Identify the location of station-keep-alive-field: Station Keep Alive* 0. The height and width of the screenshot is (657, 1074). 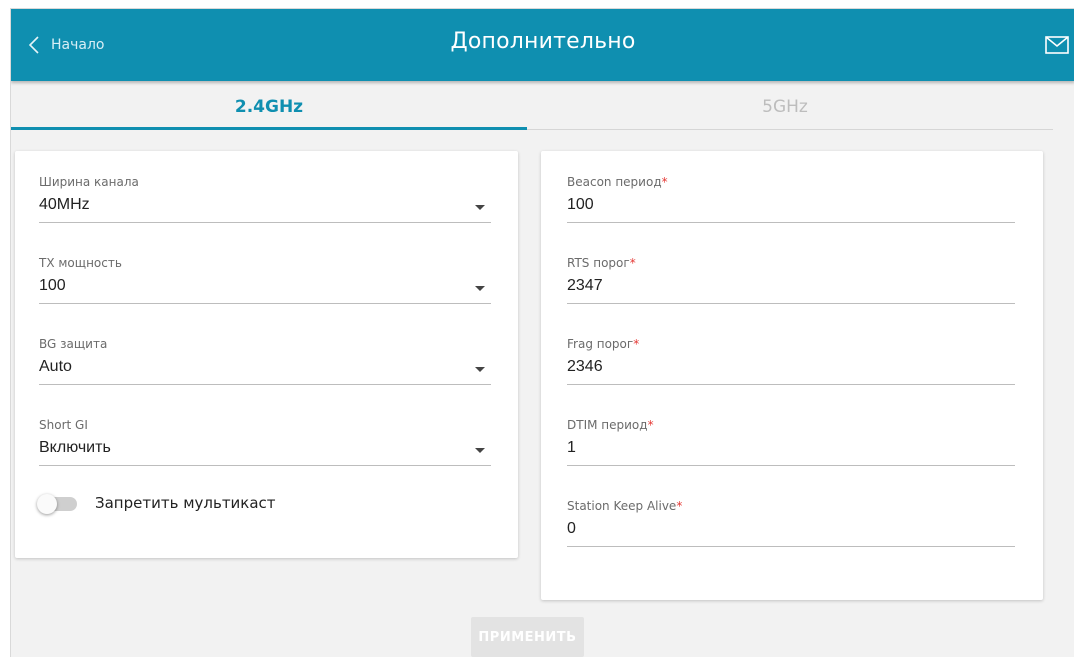
(792, 524).